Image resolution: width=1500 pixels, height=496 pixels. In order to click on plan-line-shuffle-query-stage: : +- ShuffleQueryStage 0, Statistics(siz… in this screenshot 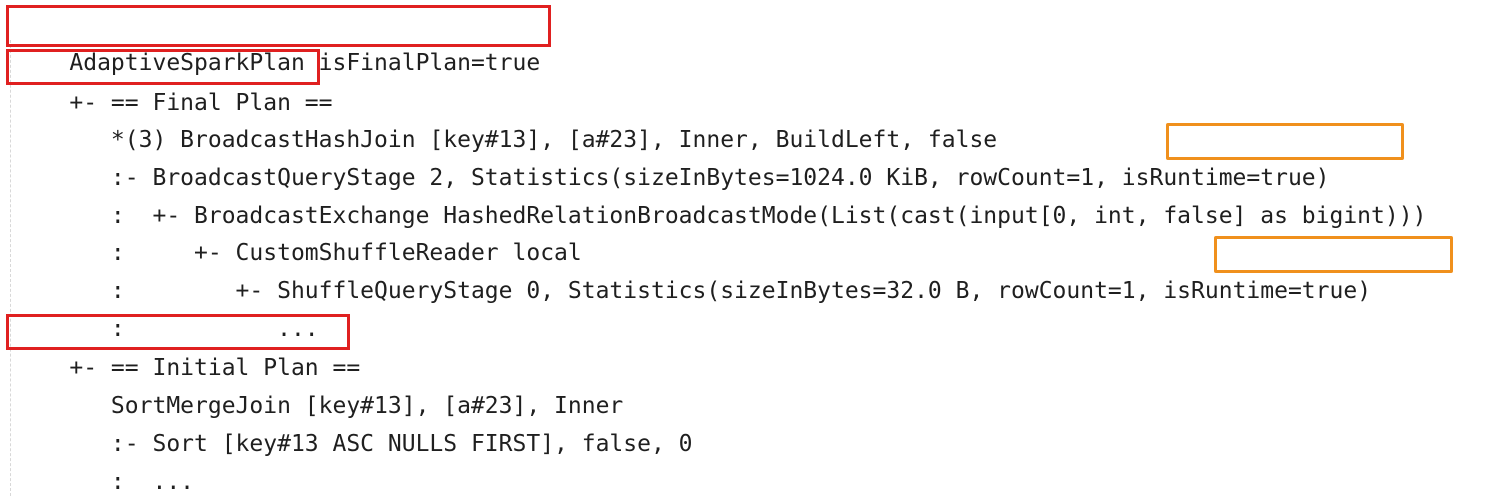, I will do `click(692, 270)`.